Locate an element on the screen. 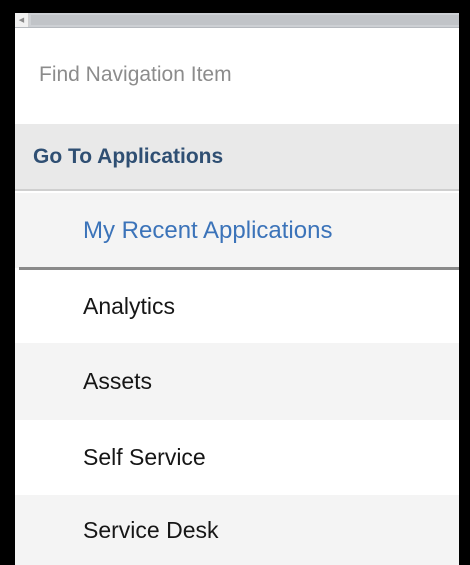 The height and width of the screenshot is (565, 470). section-header-label: Go To Applications is located at coordinates (128, 156).